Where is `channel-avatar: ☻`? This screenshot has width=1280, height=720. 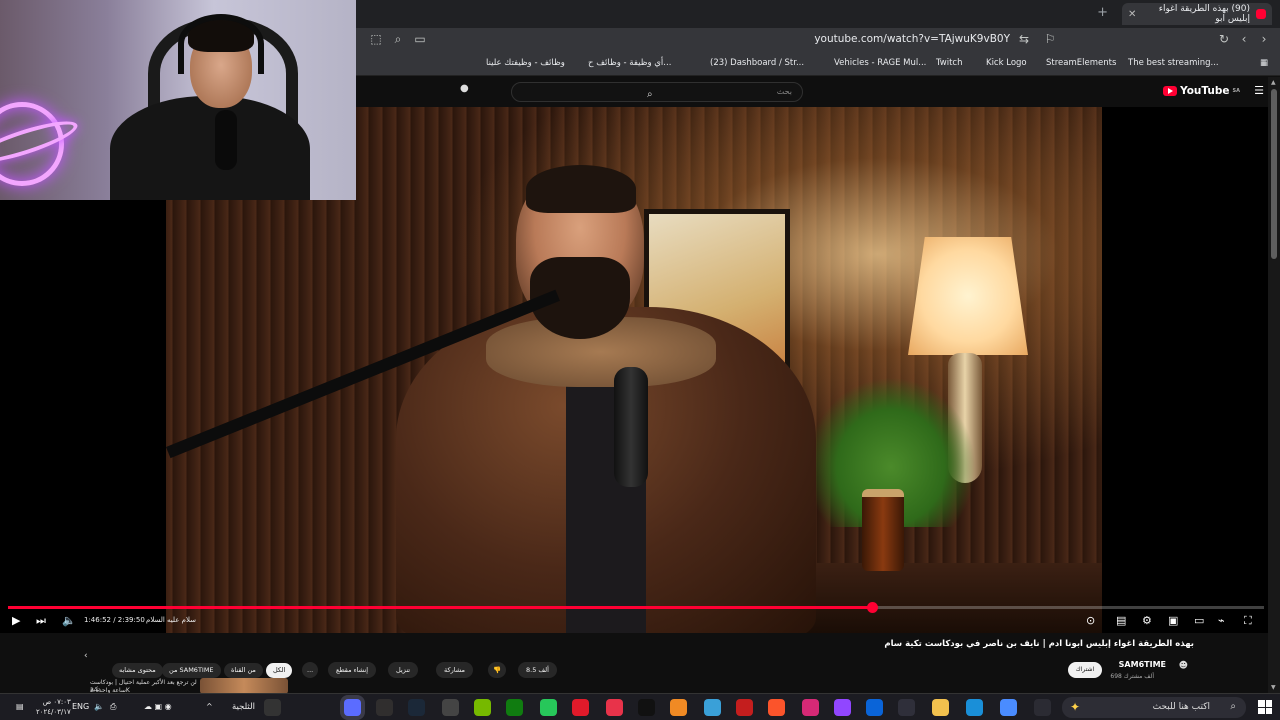
channel-avatar: ☻ is located at coordinates (1183, 666).